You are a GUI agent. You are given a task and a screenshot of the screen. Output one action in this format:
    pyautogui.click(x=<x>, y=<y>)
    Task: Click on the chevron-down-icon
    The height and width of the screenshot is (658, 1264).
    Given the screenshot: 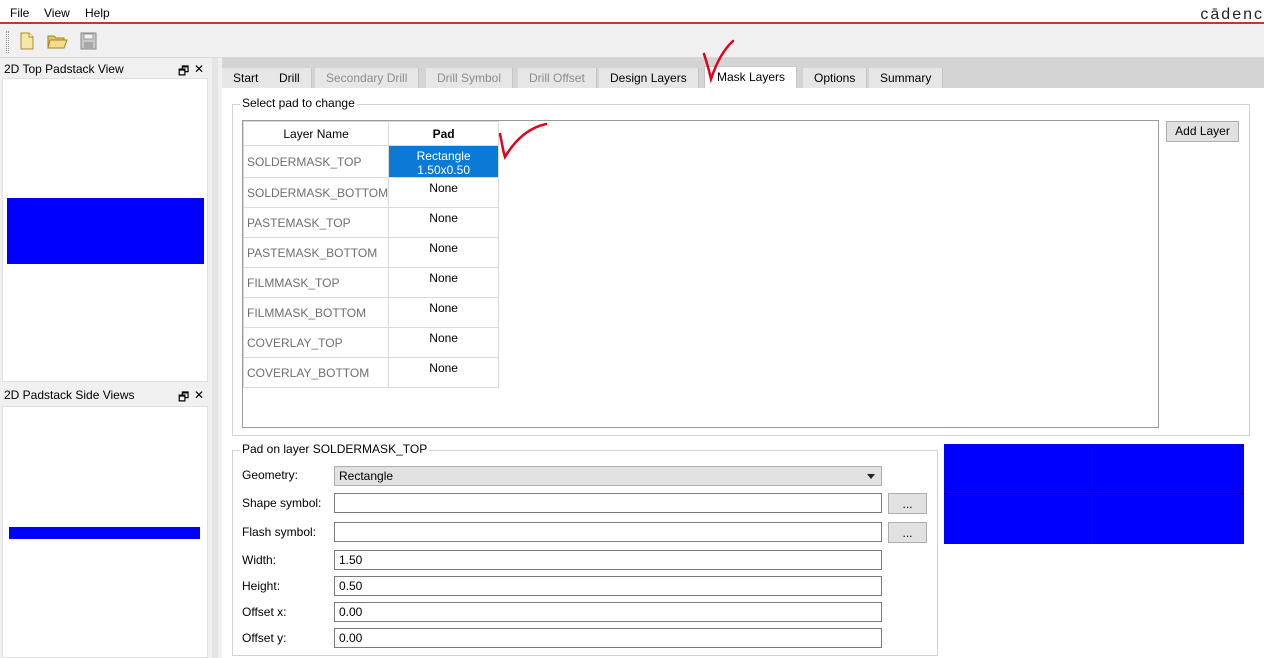 What is the action you would take?
    pyautogui.click(x=871, y=476)
    